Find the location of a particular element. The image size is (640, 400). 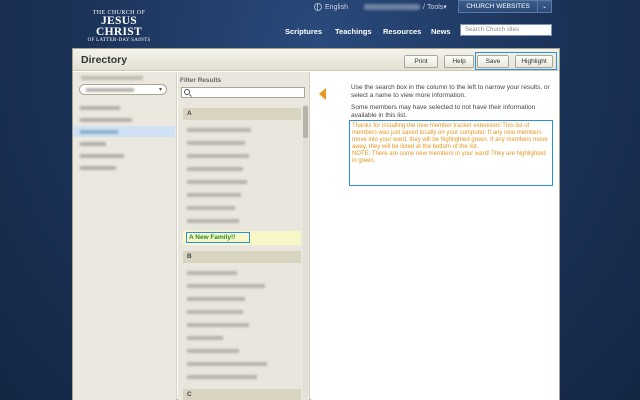

nav-teachings: Teachings is located at coordinates (353, 31).